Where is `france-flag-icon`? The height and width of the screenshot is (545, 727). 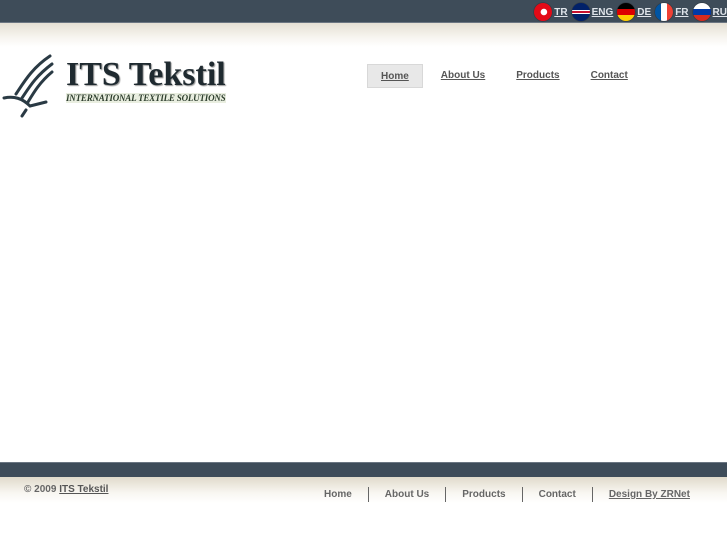
france-flag-icon is located at coordinates (664, 12).